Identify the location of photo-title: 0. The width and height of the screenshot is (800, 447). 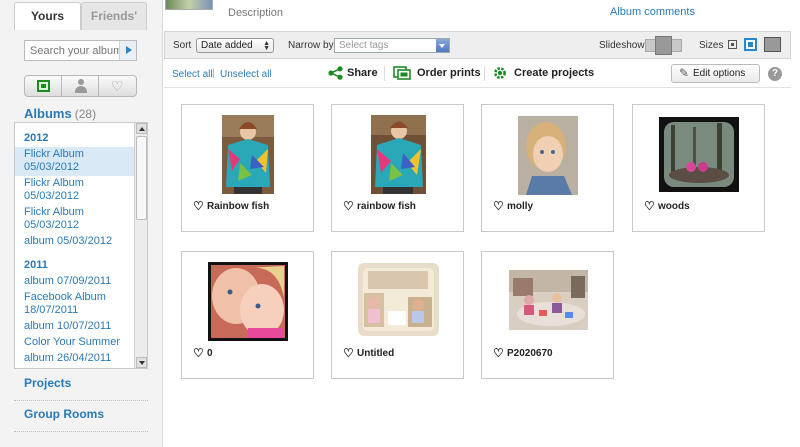
(210, 353).